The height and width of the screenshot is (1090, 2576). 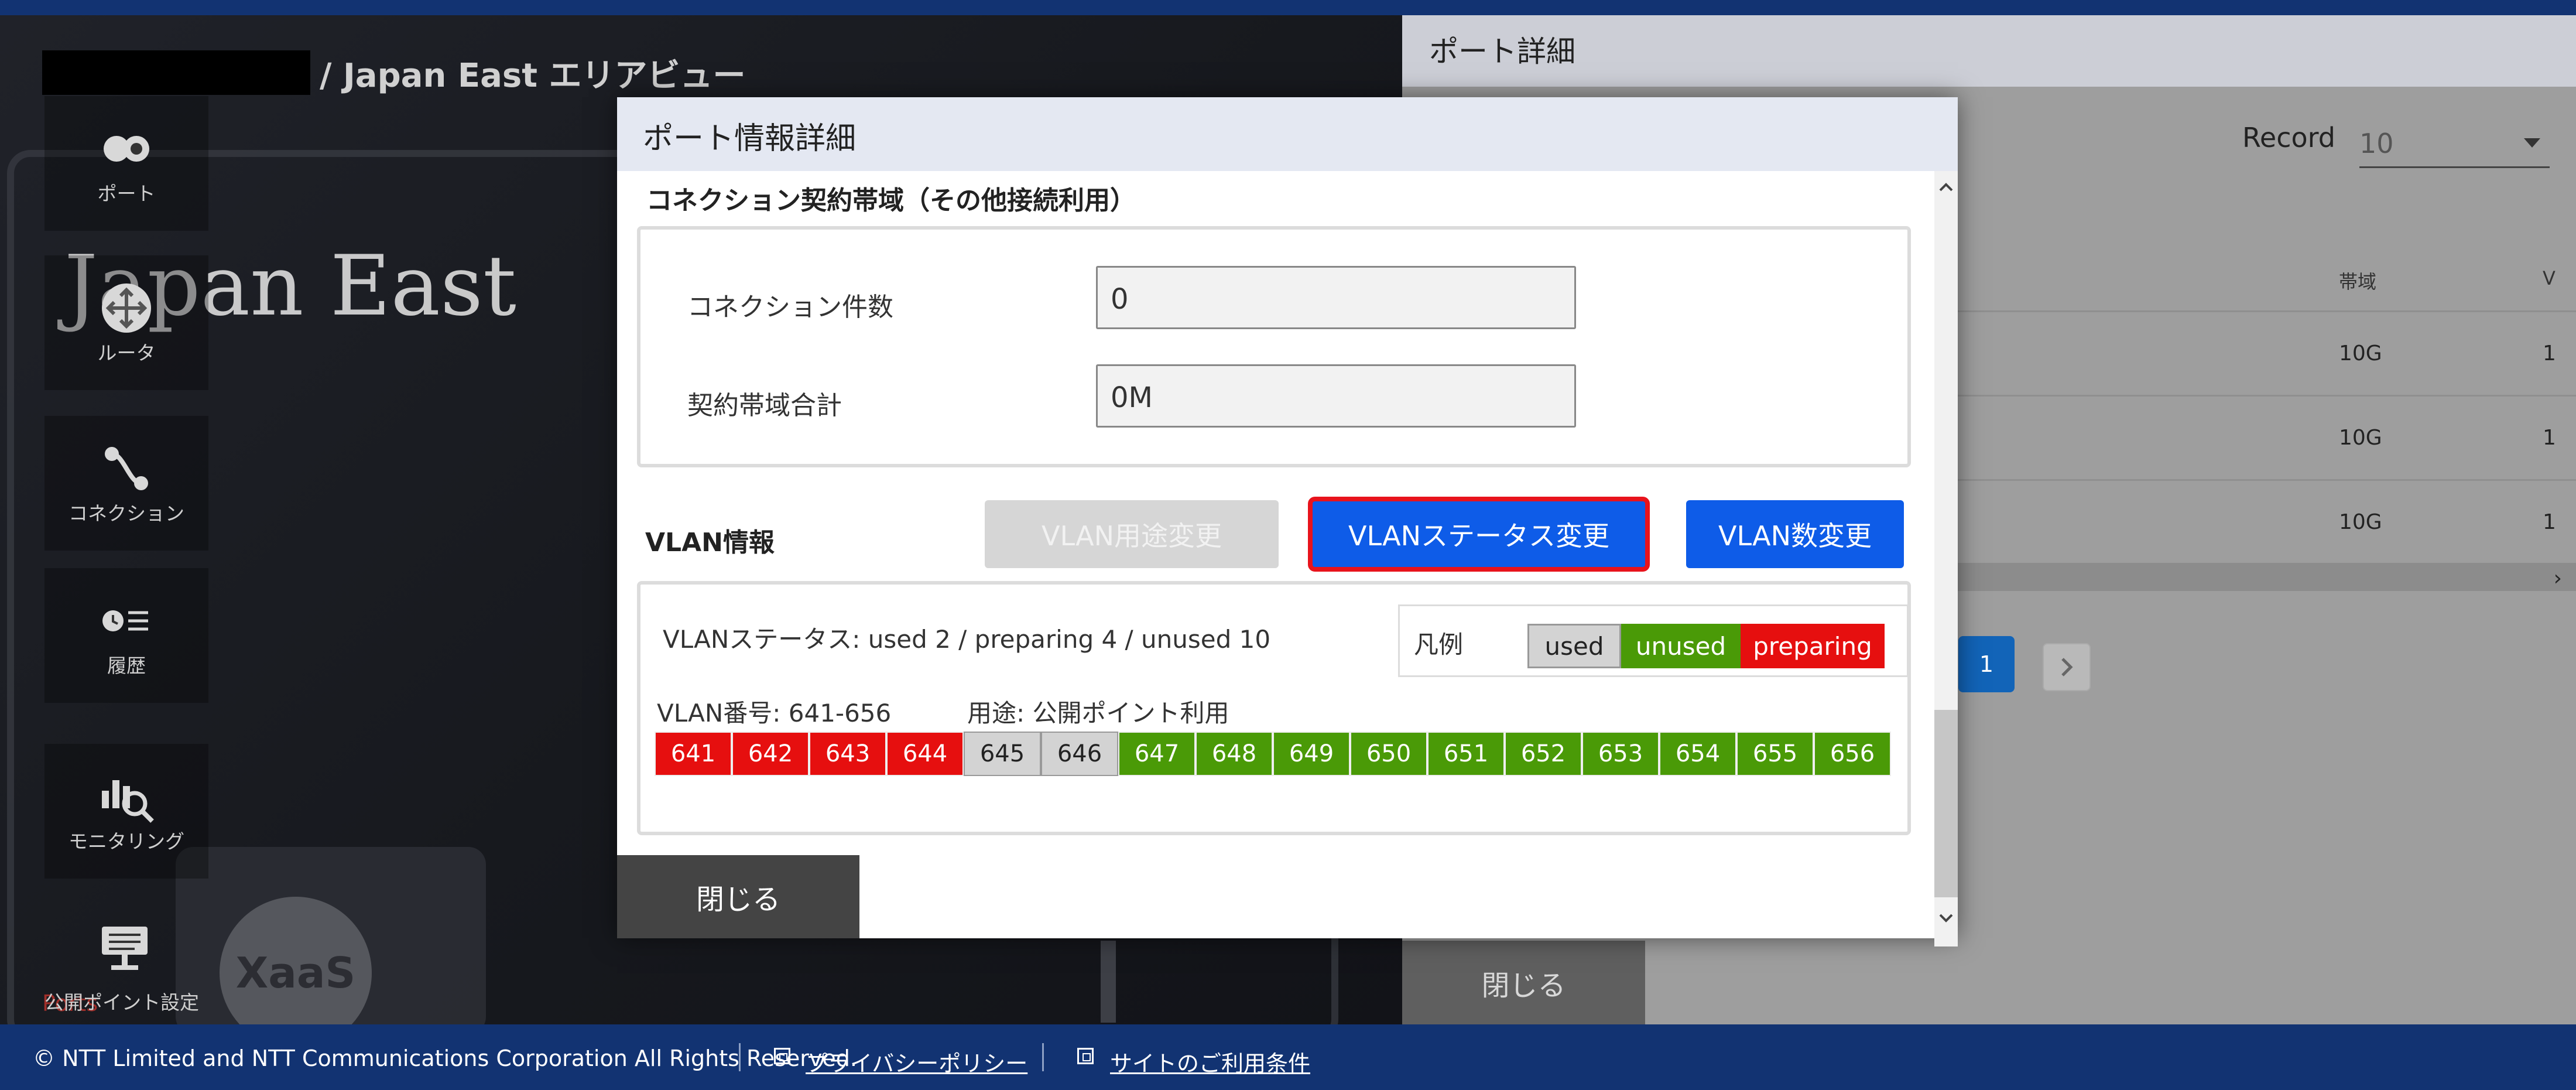 What do you see at coordinates (1697, 754) in the screenshot?
I see `vlan-cell-654: 654` at bounding box center [1697, 754].